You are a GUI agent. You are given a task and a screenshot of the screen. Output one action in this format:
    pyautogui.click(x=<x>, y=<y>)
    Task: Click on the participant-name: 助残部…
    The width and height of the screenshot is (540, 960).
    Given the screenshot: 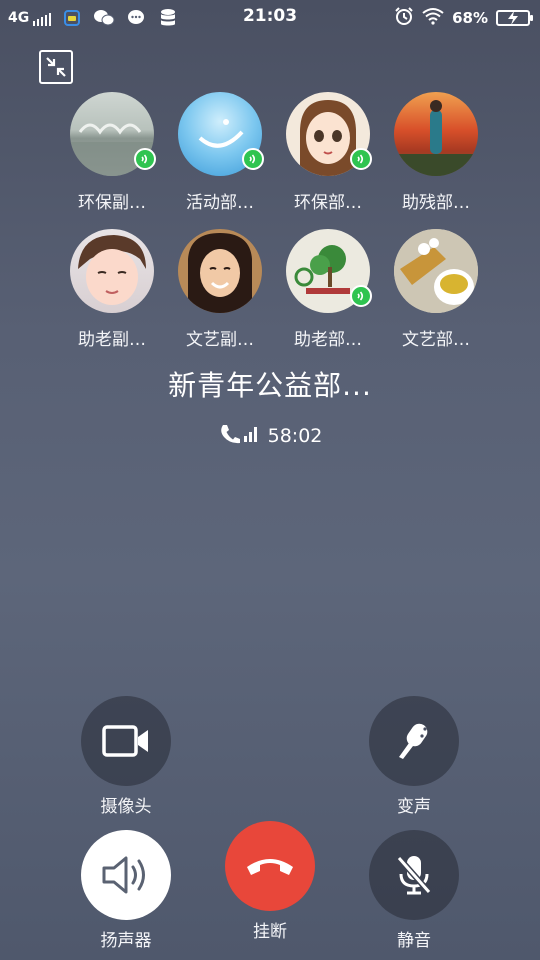 What is the action you would take?
    pyautogui.click(x=436, y=203)
    